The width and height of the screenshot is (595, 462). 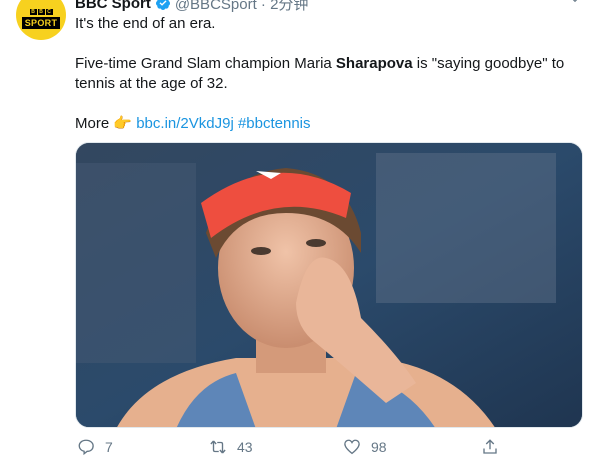 I want to click on highlighted-name: Sharapova, so click(x=374, y=63).